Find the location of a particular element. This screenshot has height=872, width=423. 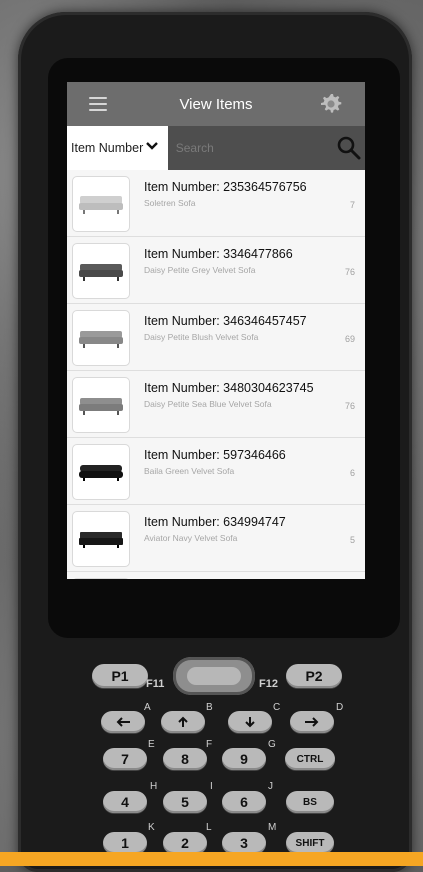

search-input is located at coordinates (250, 148).